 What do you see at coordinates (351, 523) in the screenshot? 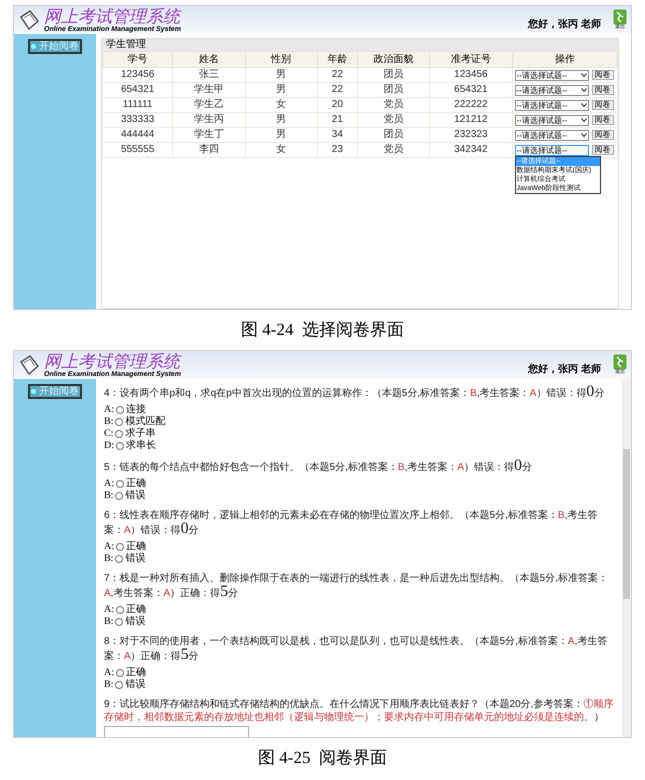
I see `question-text: 6：线性表在顺序存储时，逻辑上相邻的元素未必在存储的物理位置次序上相邻。（本题5分,标准答案：B,考生答案：A）错误：得0分` at bounding box center [351, 523].